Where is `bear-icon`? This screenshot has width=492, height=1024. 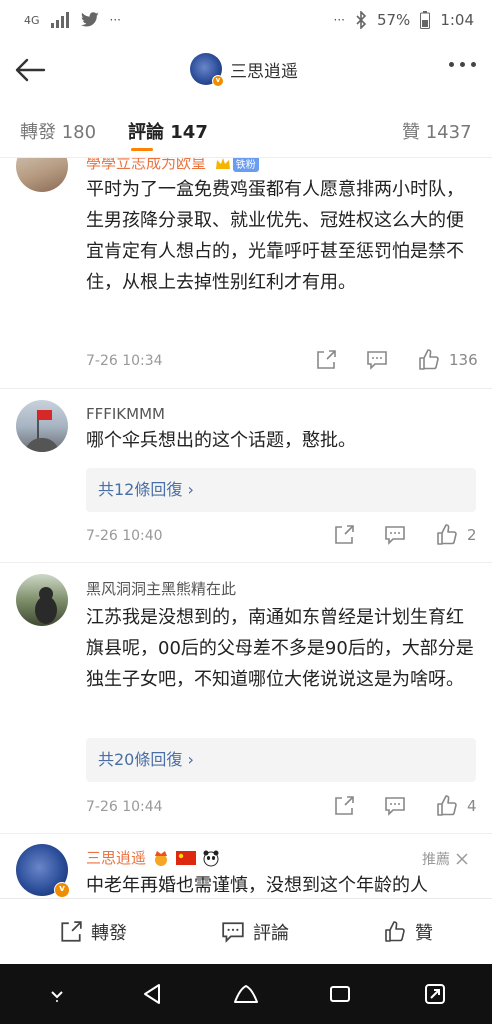
bear-icon is located at coordinates (46, 605).